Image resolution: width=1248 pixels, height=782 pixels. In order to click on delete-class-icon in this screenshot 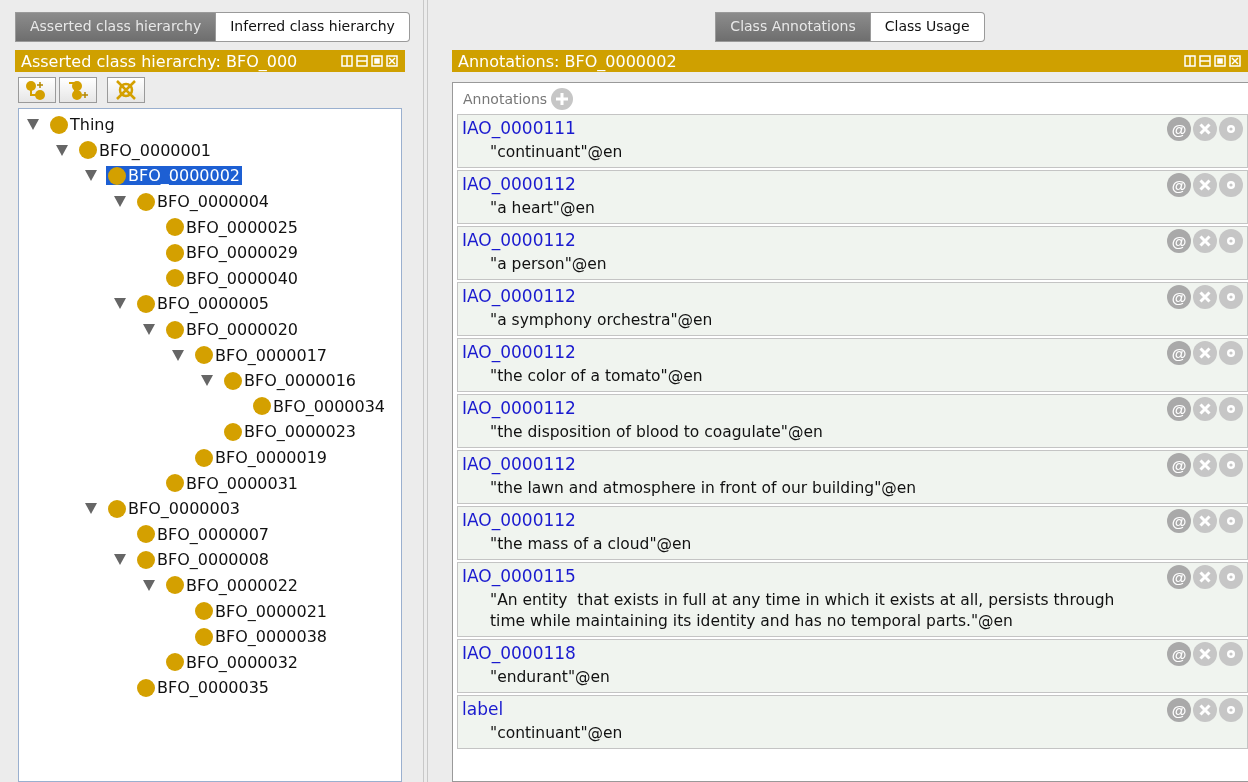, I will do `click(126, 90)`.